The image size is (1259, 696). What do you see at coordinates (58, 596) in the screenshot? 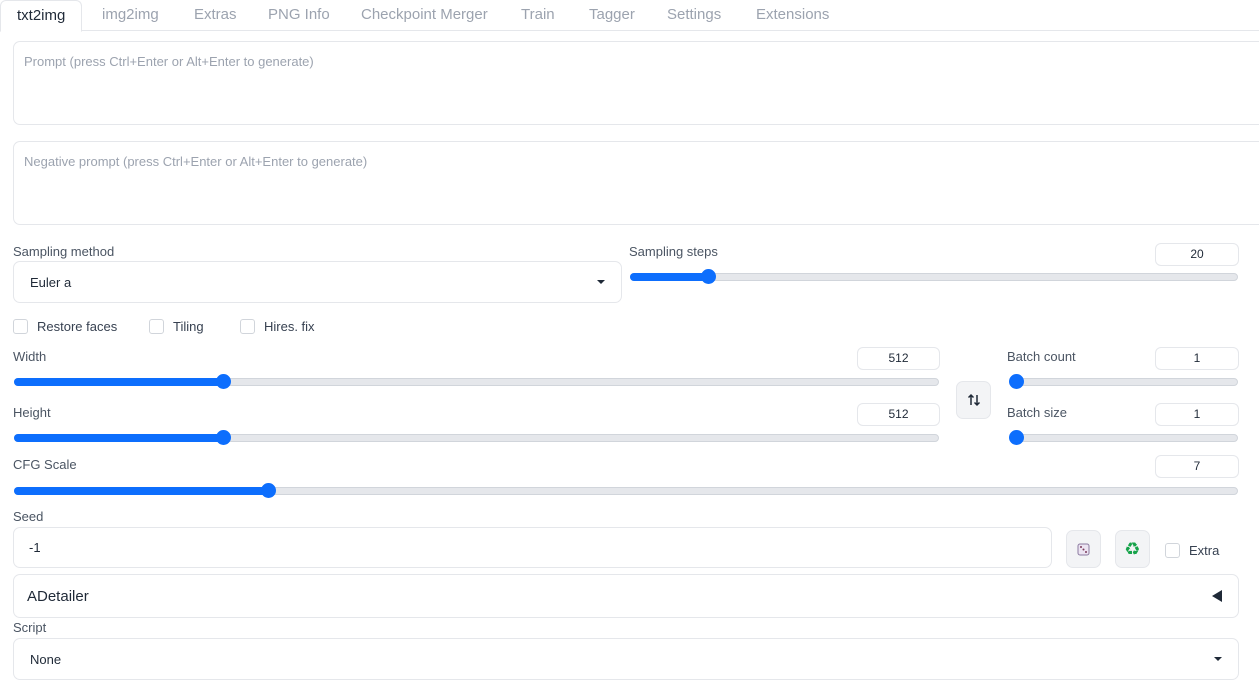
I see `adetailer-label: ADetailer` at bounding box center [58, 596].